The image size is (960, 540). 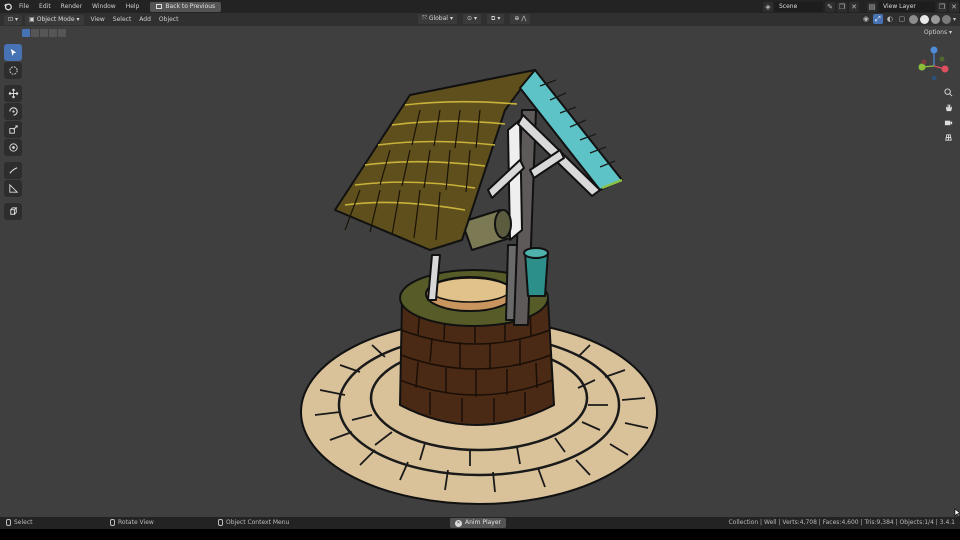 I want to click on select-mode-new-icon, so click(x=26, y=32).